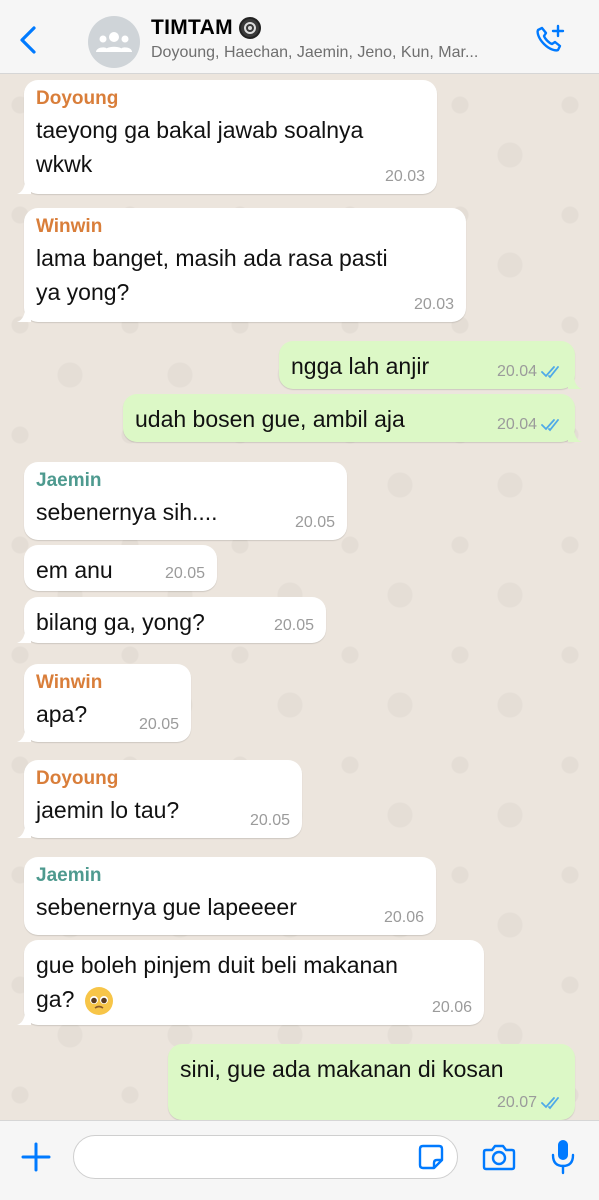 This screenshot has width=599, height=1200. Describe the element at coordinates (254, 999) in the screenshot. I see `message-text-line: ga?` at that location.